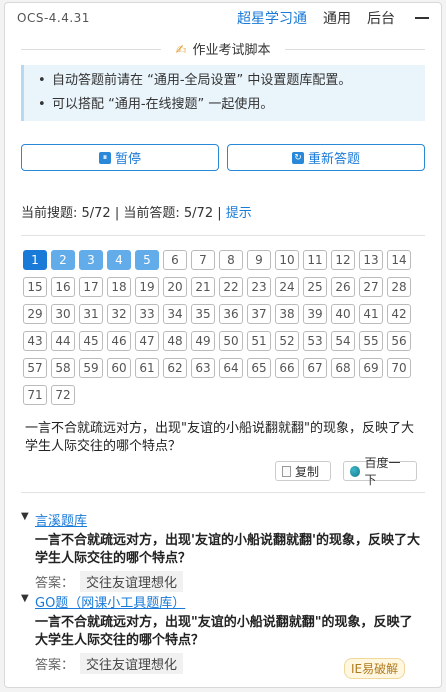  Describe the element at coordinates (147, 287) in the screenshot. I see `question-number-19: 19` at that location.